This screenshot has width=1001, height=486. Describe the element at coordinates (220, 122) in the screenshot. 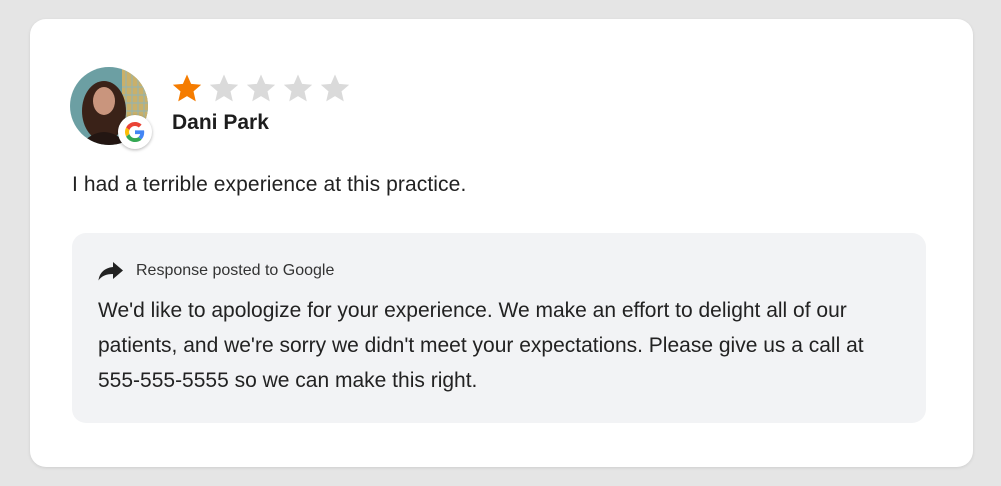

I see `reviewer-name: Dani Park` at that location.